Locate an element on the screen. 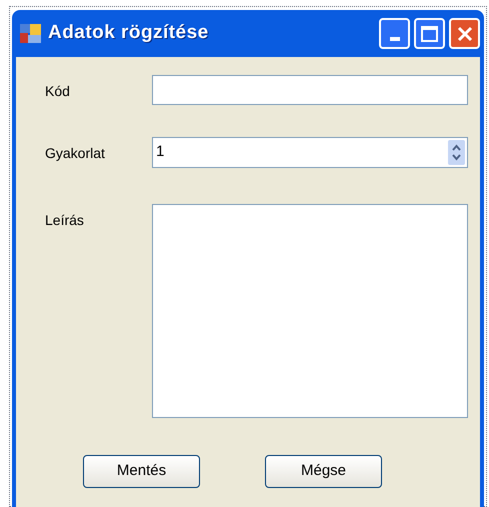 This screenshot has width=489, height=507. close-icon is located at coordinates (464, 34).